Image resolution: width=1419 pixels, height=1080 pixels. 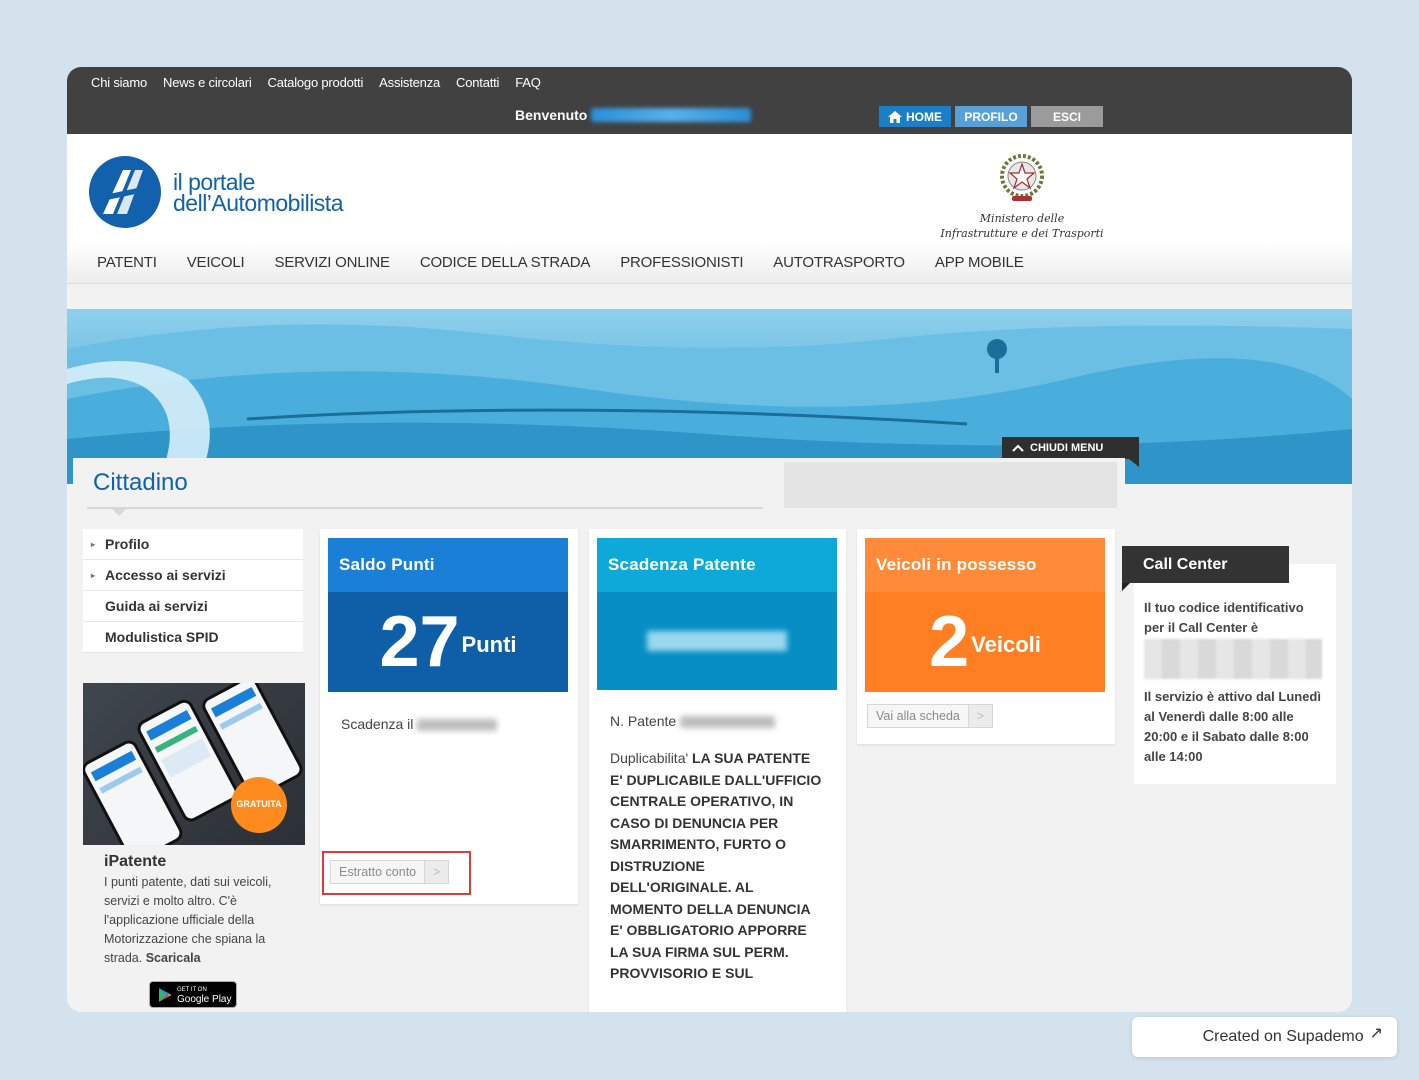 I want to click on supademo-badge: Created on Supademo ↗, so click(x=1264, y=1037).